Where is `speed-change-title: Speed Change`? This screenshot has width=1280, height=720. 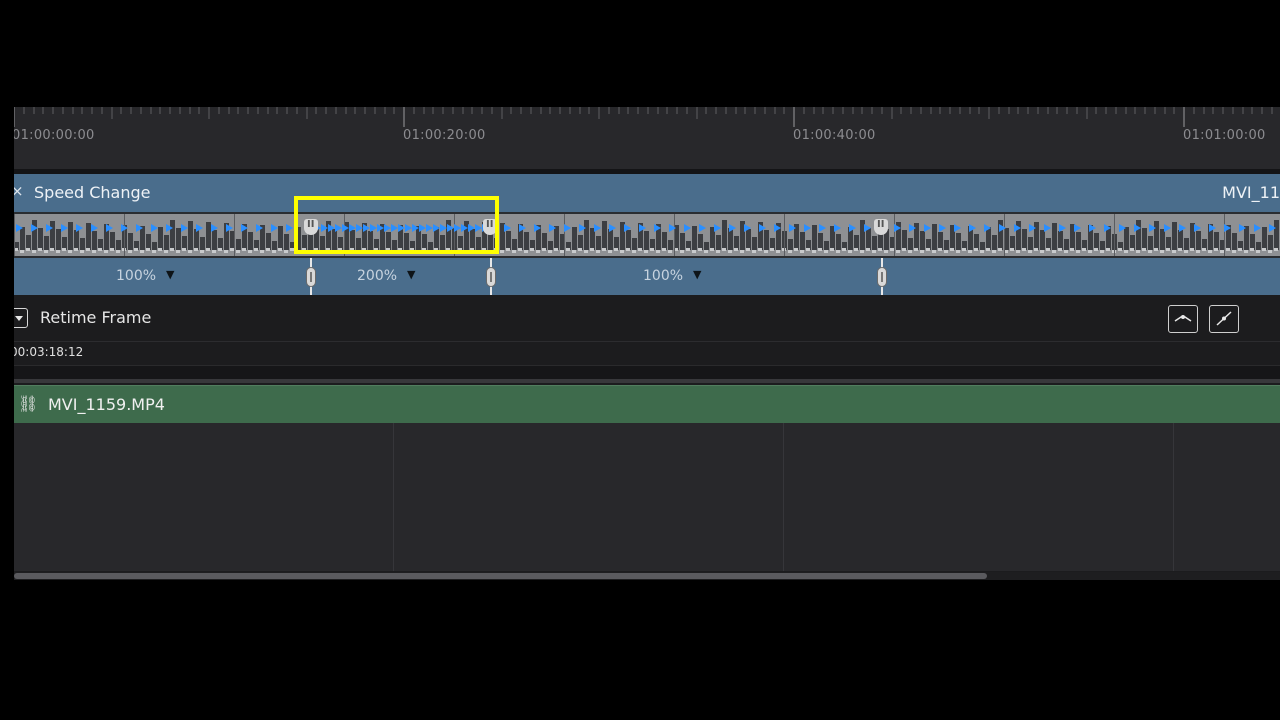
speed-change-title: Speed Change is located at coordinates (92, 192).